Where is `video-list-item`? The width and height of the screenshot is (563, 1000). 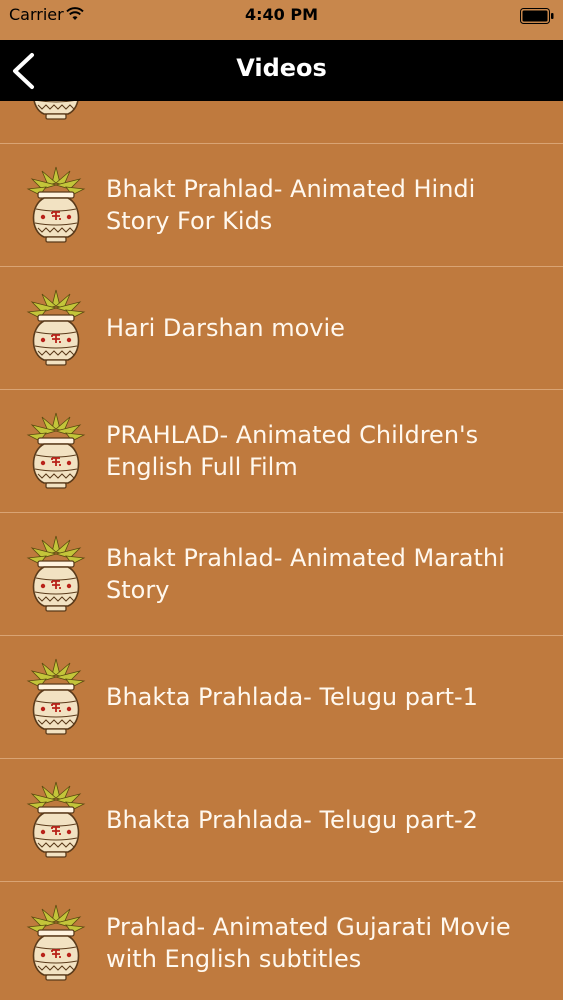
video-list-item is located at coordinates (281, 122).